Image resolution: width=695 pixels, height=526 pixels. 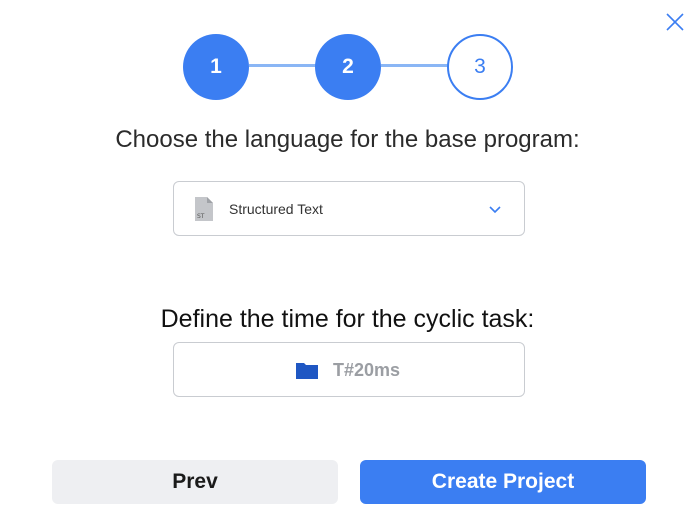 I want to click on cyclic-time-input: T#20ms, so click(x=349, y=369).